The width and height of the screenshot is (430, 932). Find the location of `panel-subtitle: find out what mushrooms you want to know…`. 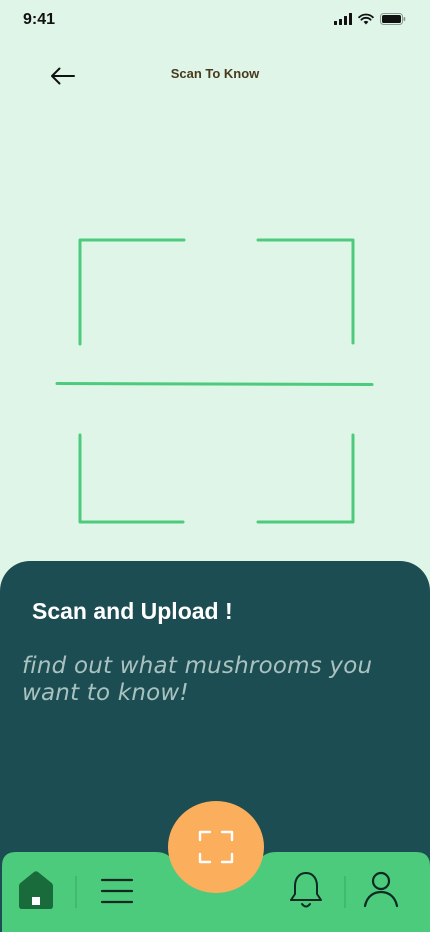

panel-subtitle: find out what mushrooms you want to know… is located at coordinates (197, 679).